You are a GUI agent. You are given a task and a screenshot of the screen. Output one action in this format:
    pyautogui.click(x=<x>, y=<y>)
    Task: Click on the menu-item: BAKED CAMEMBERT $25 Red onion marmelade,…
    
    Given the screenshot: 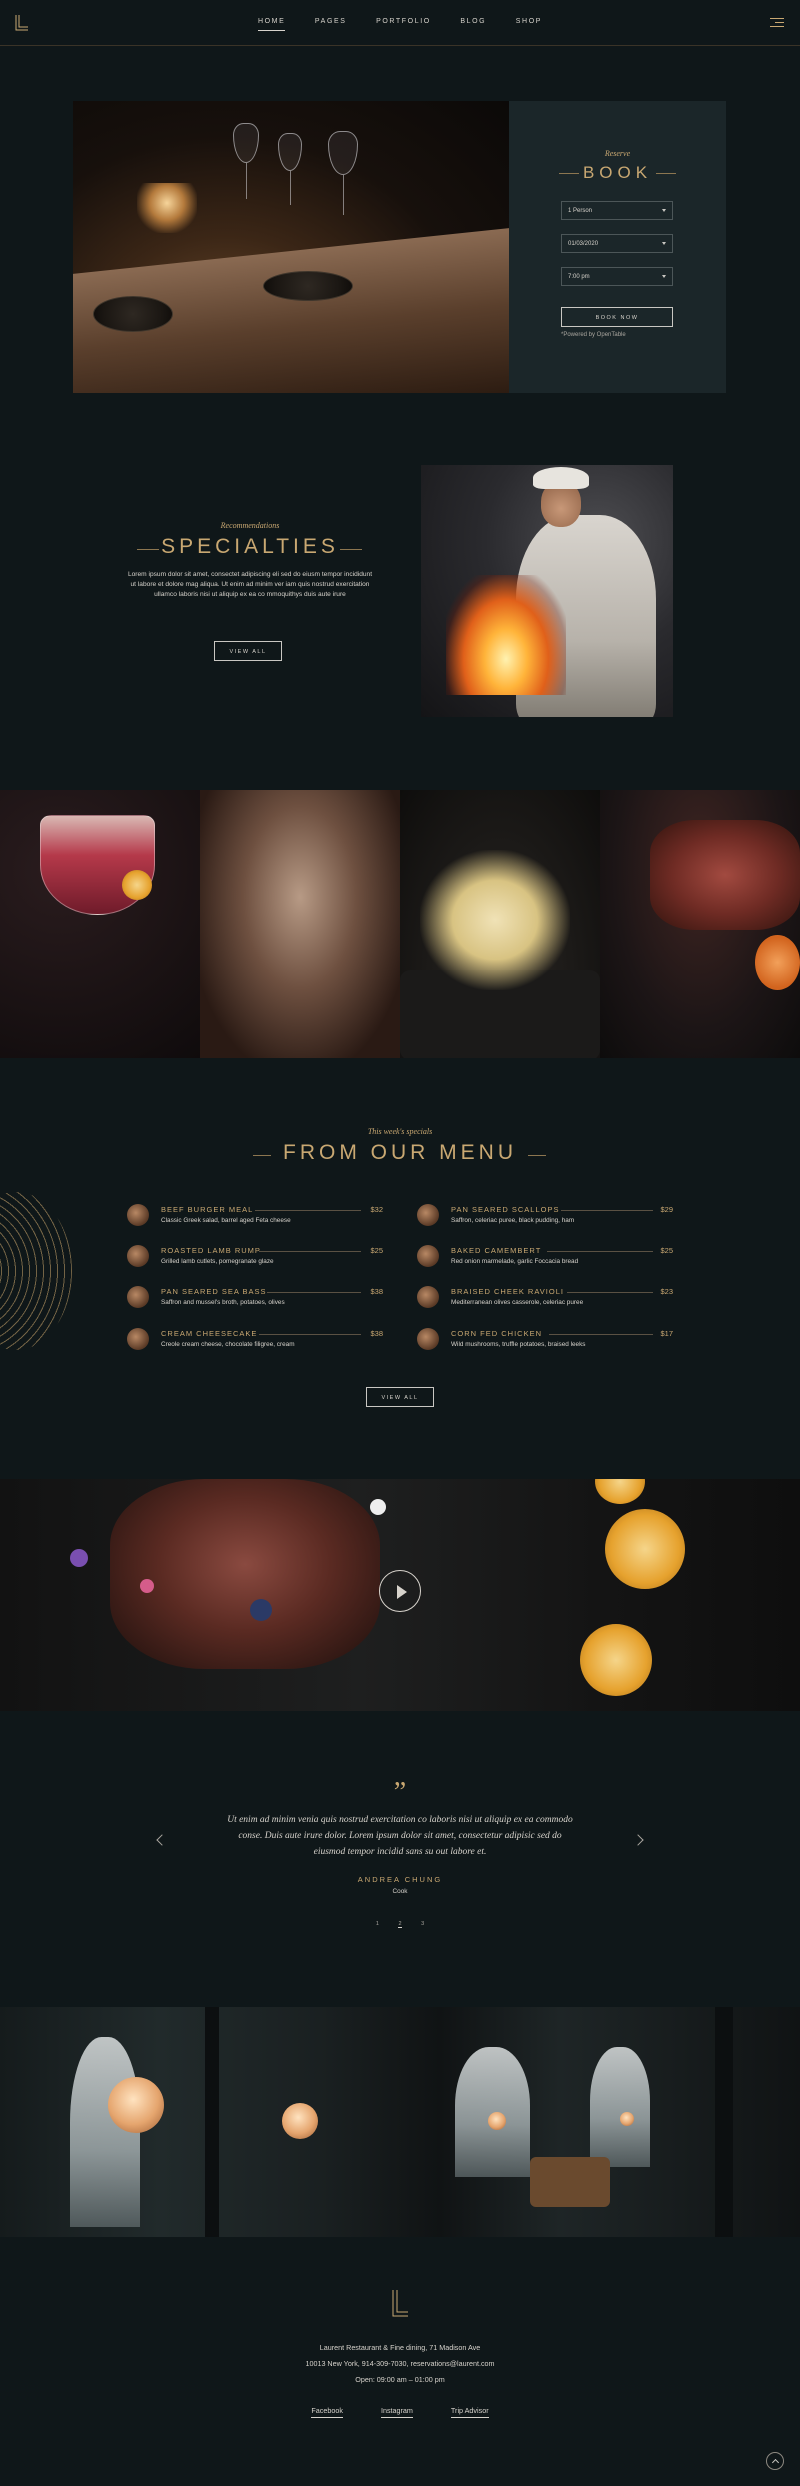 What is the action you would take?
    pyautogui.click(x=545, y=1259)
    